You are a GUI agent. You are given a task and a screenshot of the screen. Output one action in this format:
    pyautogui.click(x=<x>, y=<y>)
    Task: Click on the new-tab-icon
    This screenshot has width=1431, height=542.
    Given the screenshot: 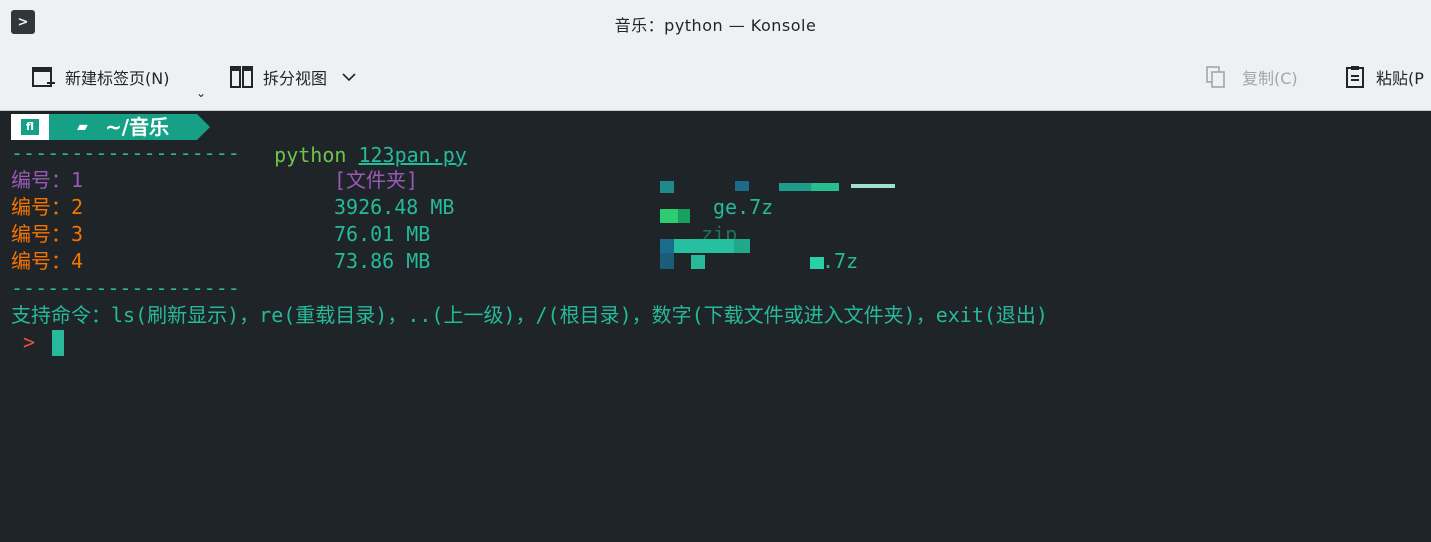 What is the action you would take?
    pyautogui.click(x=44, y=77)
    